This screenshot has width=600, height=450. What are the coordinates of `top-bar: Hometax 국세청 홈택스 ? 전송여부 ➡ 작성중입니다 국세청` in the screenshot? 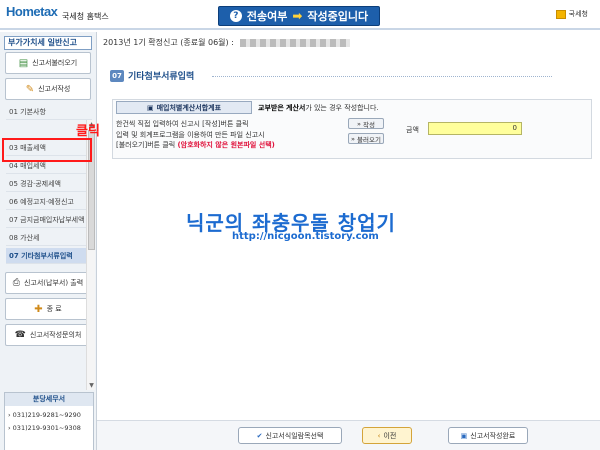 It's located at (300, 15).